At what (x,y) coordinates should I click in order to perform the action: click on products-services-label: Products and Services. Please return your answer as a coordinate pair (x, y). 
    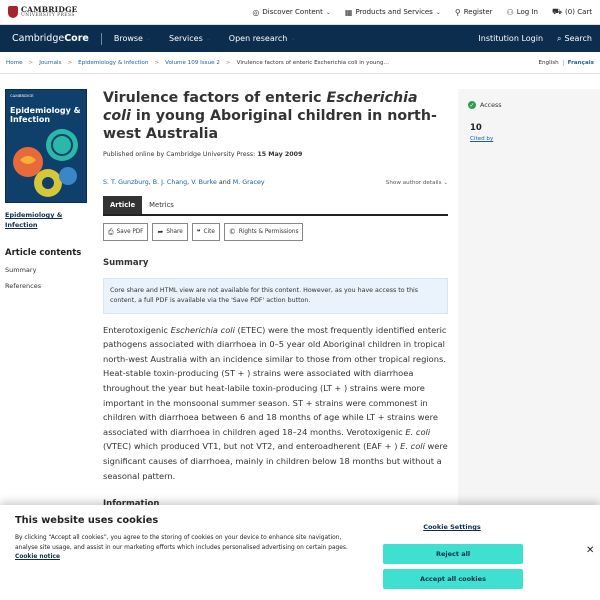
    Looking at the image, I should click on (394, 12).